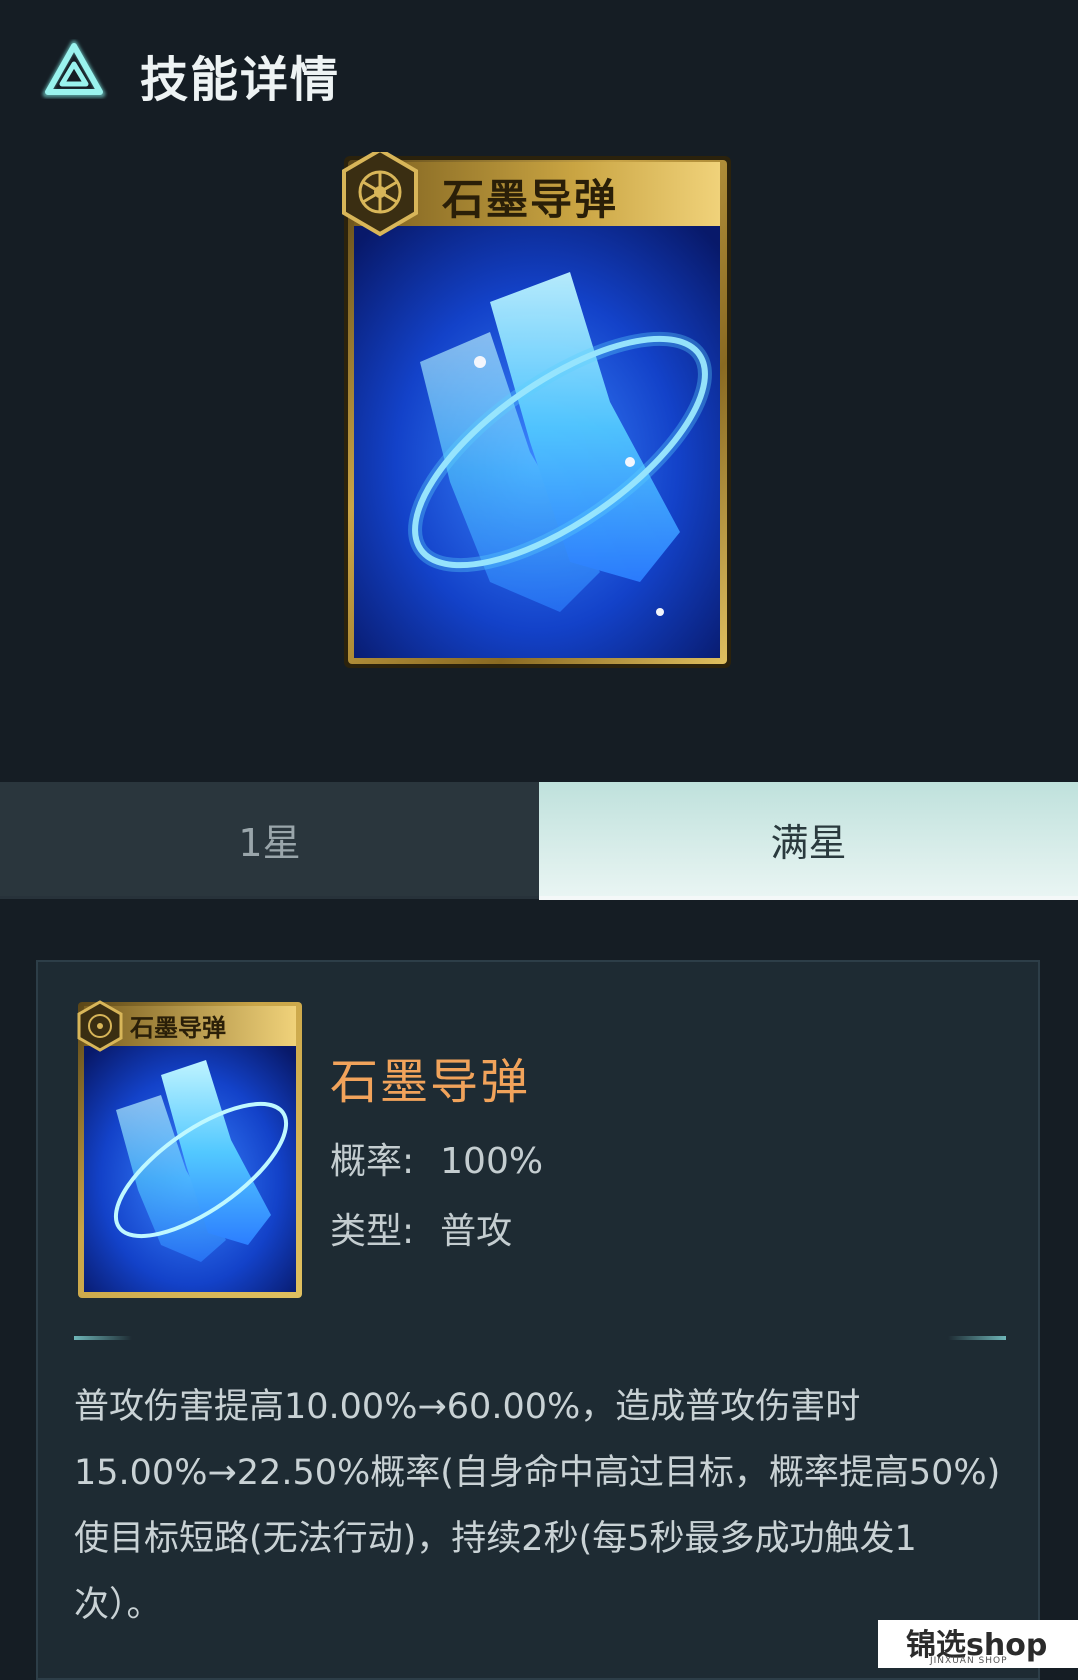 The image size is (1078, 1680). Describe the element at coordinates (492, 1161) in the screenshot. I see `rate-value: 100%` at that location.